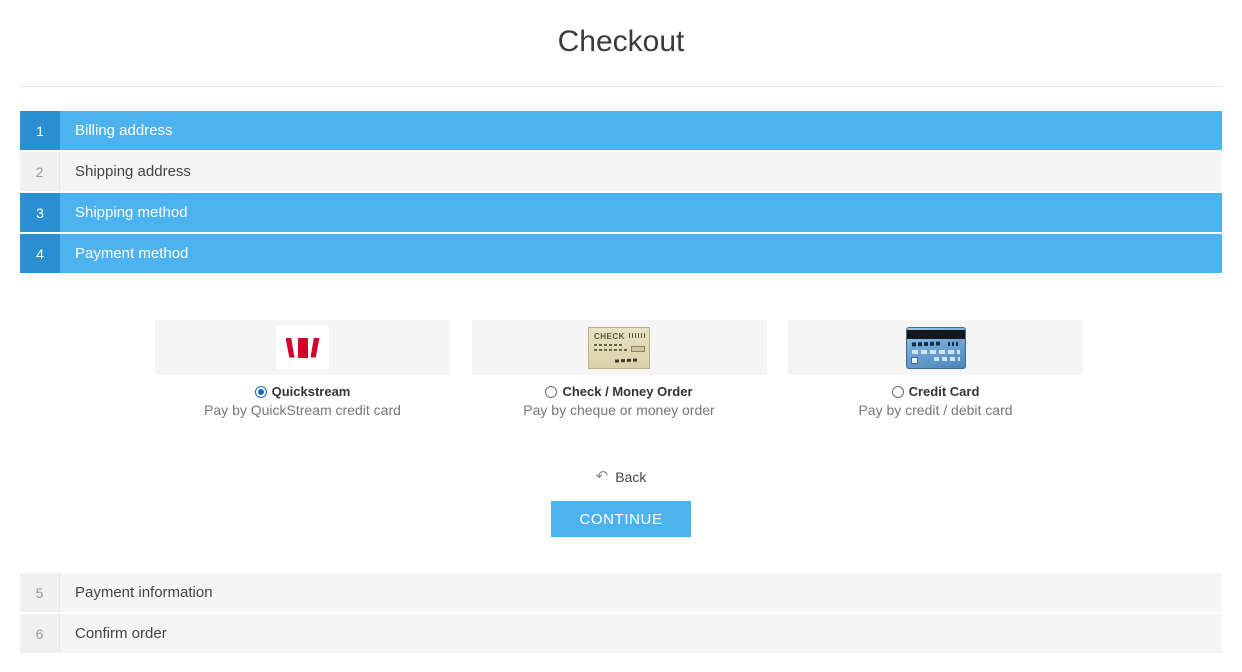 The height and width of the screenshot is (672, 1242). Describe the element at coordinates (311, 391) in the screenshot. I see `payment-option-label: Quickstream` at that location.